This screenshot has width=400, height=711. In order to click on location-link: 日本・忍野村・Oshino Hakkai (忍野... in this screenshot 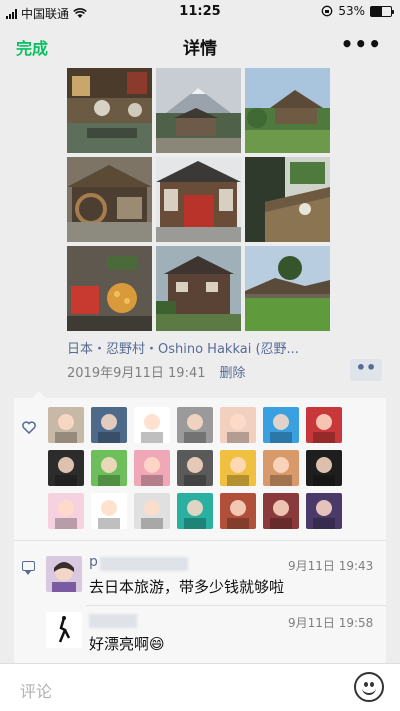, I will do `click(217, 347)`.